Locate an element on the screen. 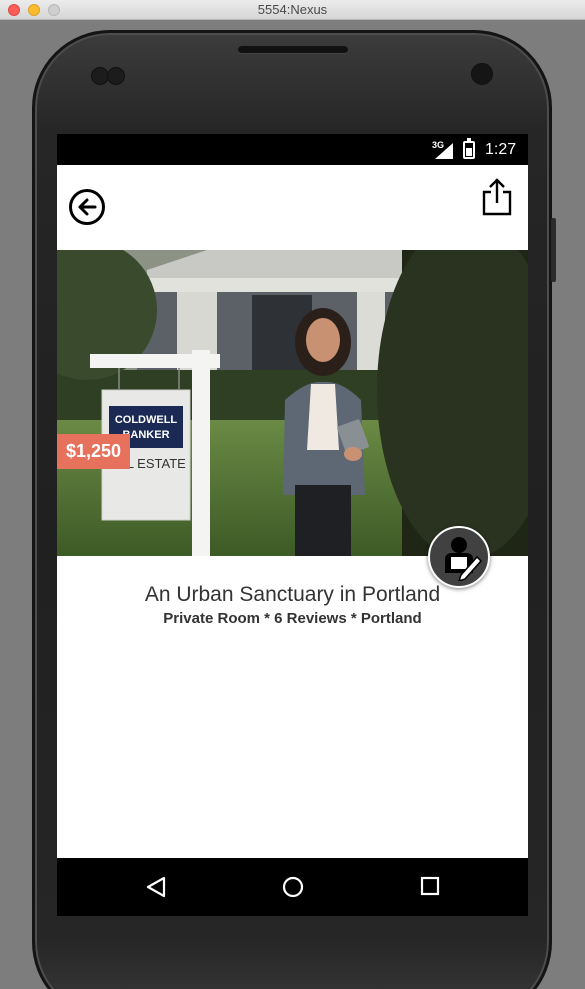 This screenshot has height=989, width=585. signal-icon is located at coordinates (444, 151).